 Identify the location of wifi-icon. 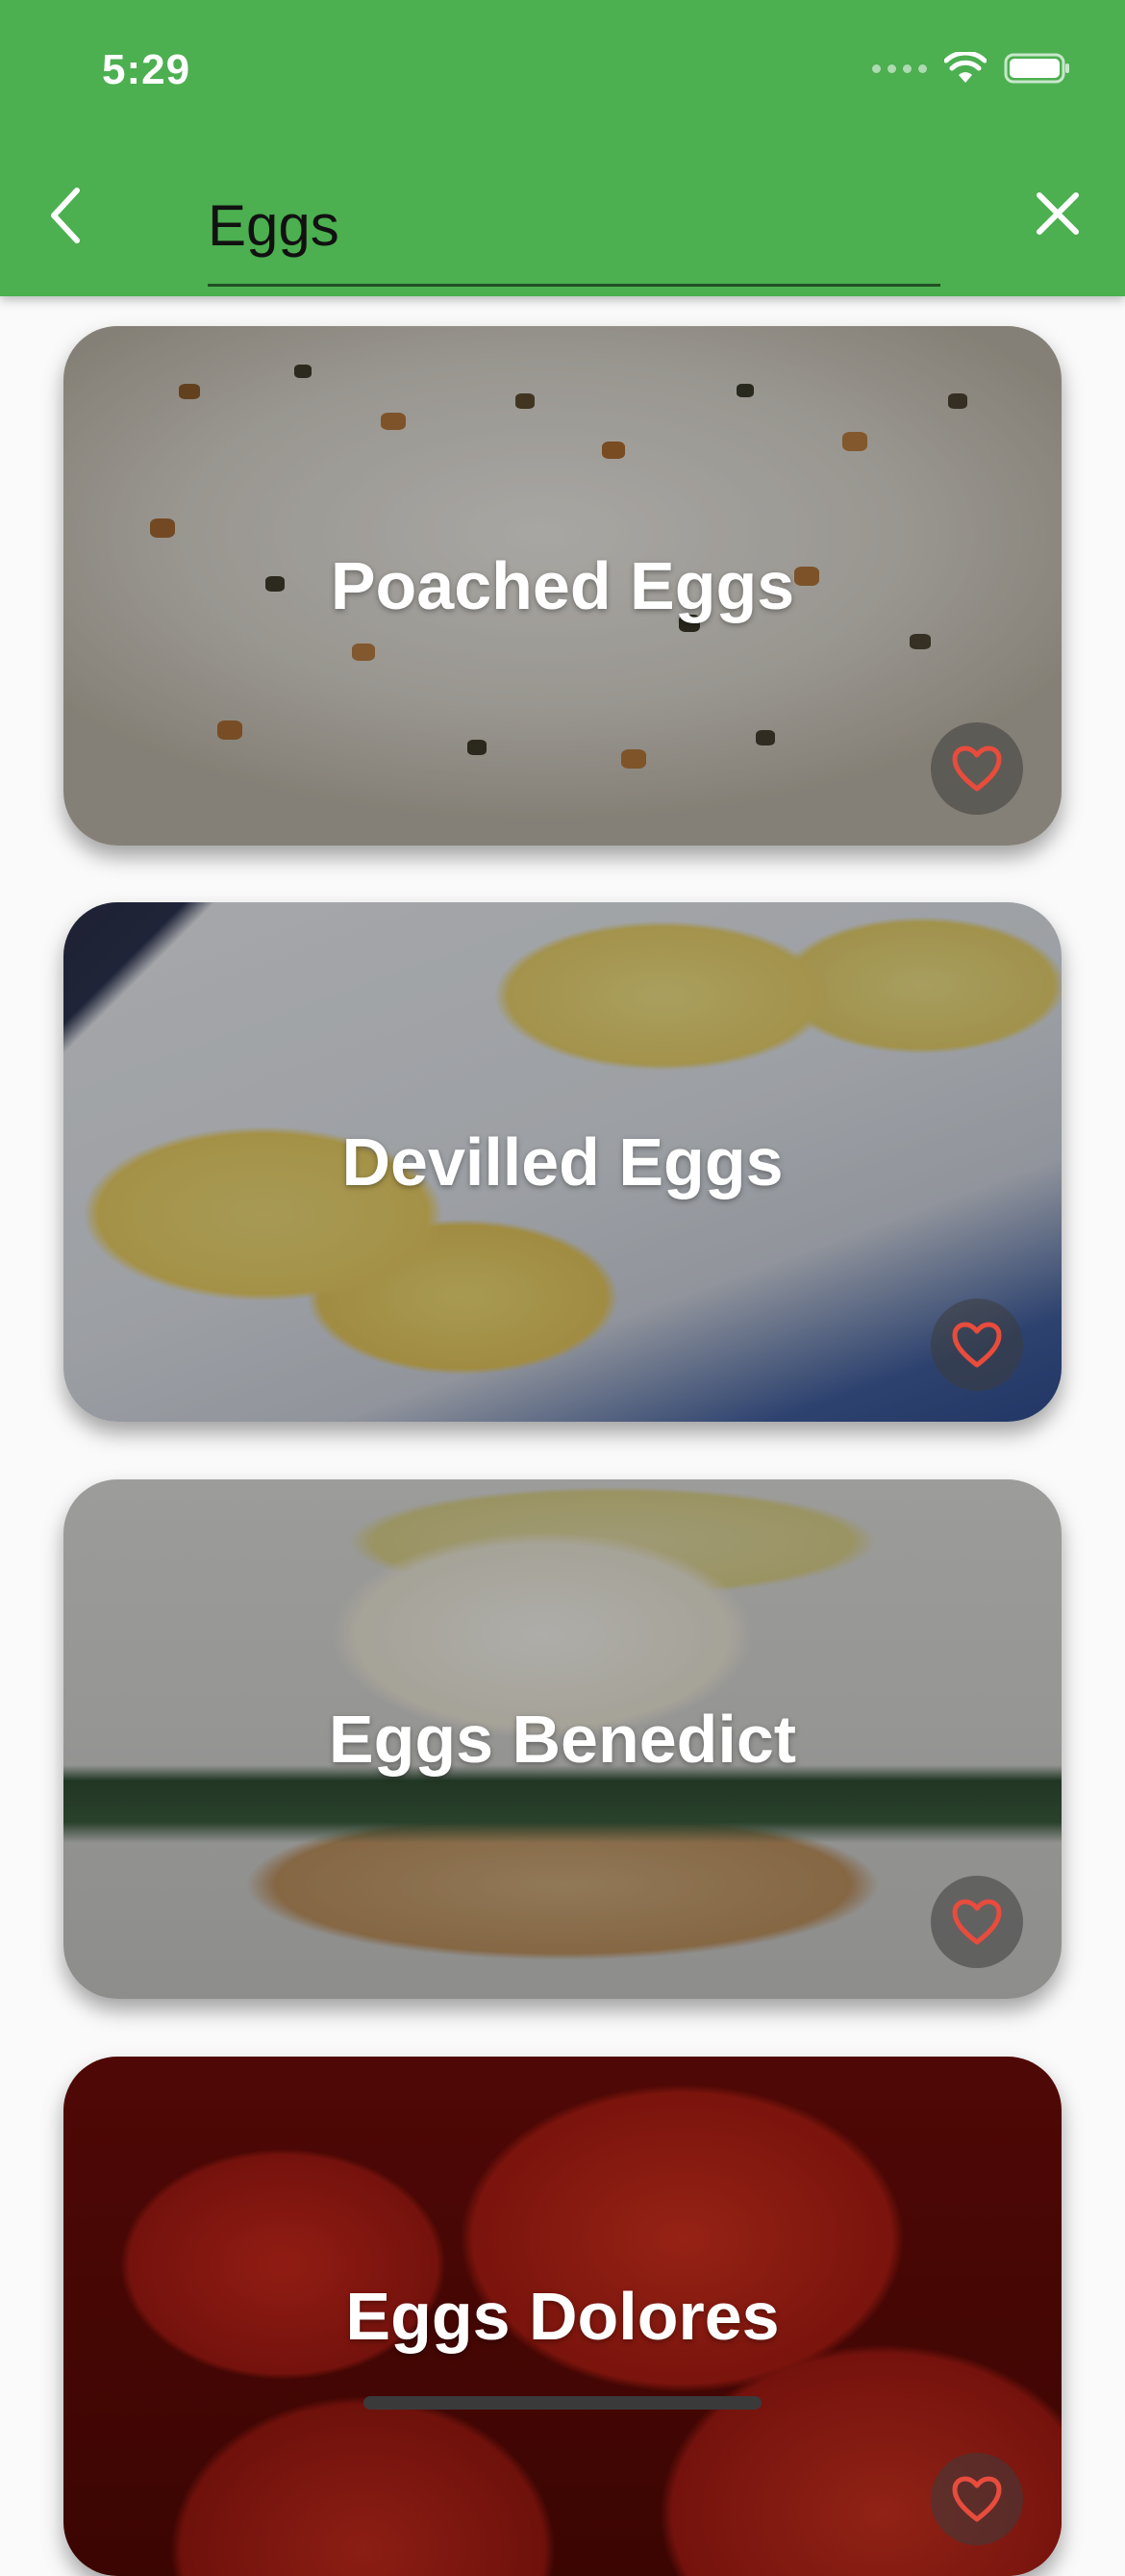
(965, 67).